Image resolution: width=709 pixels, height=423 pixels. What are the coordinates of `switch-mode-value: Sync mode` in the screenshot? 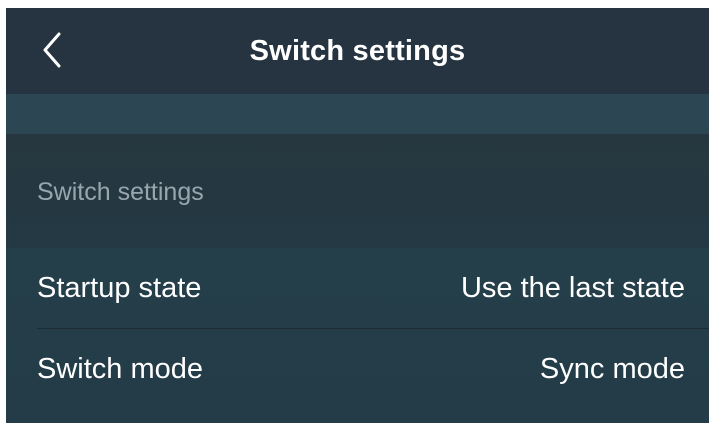 It's located at (612, 369).